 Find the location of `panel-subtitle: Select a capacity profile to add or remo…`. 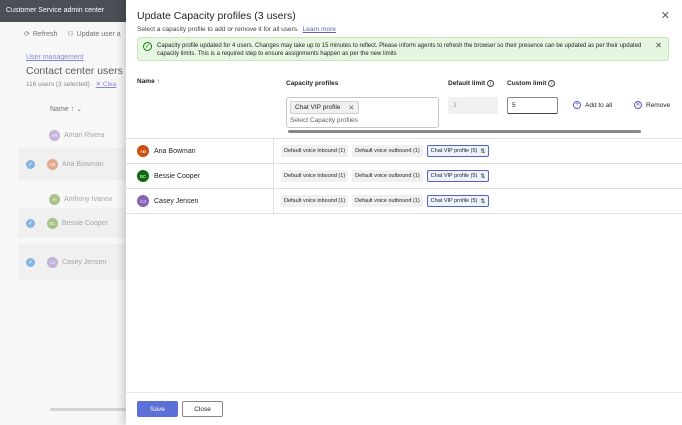

panel-subtitle: Select a capacity profile to add or remo… is located at coordinates (236, 29).